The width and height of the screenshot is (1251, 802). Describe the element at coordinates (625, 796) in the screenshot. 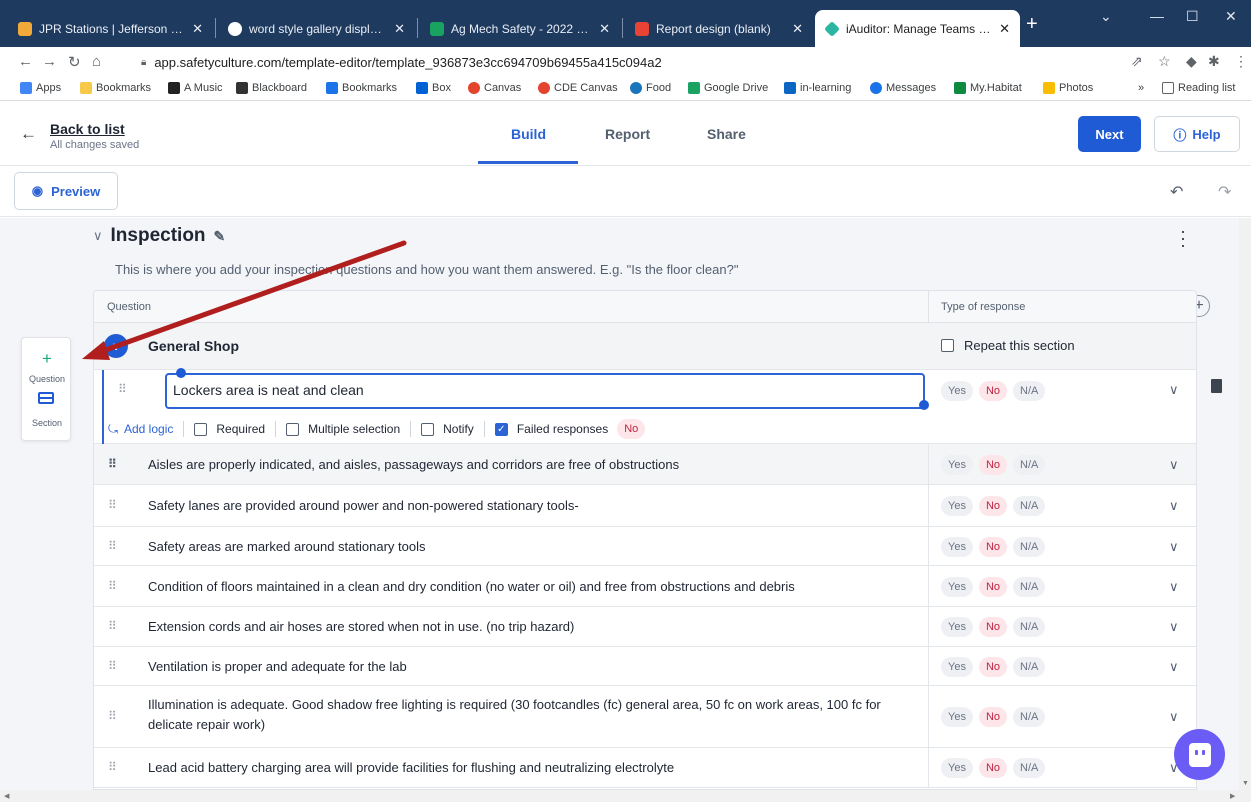

I see `horizontal-scrollbar: ◀ ▶` at that location.